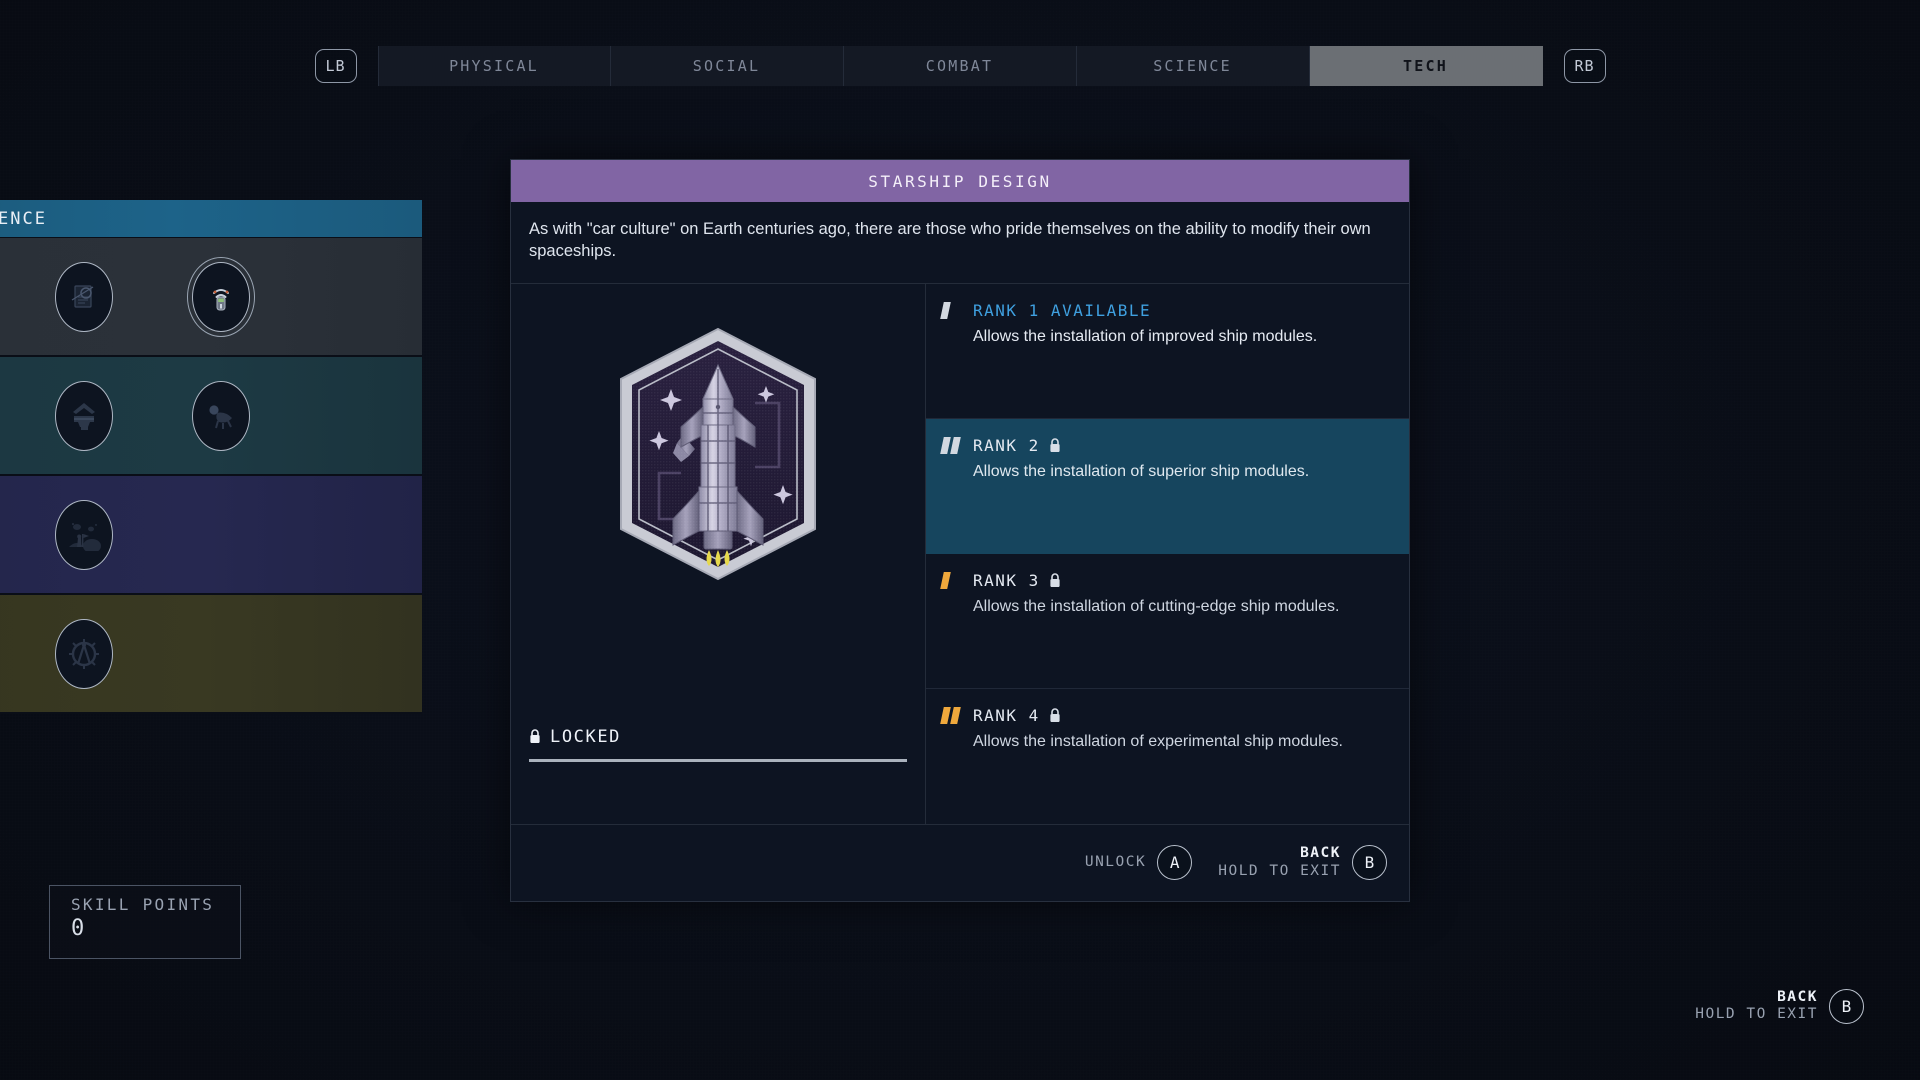 Image resolution: width=1920 pixels, height=1080 pixels. What do you see at coordinates (960, 181) in the screenshot?
I see `skill-title: STARSHIP DESIGN` at bounding box center [960, 181].